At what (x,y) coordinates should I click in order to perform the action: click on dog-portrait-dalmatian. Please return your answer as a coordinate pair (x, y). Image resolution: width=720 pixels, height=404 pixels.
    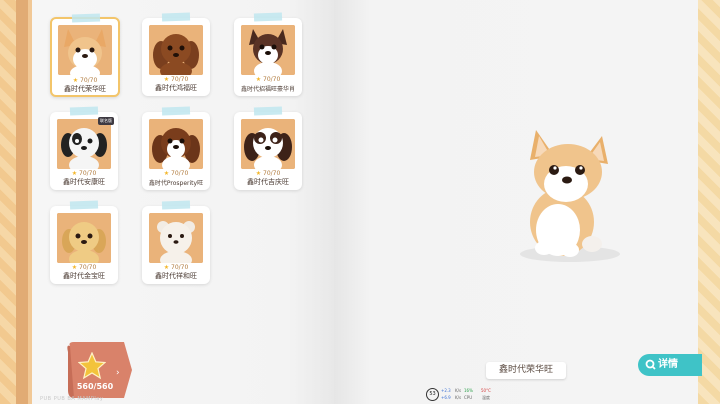
    Looking at the image, I should click on (84, 144).